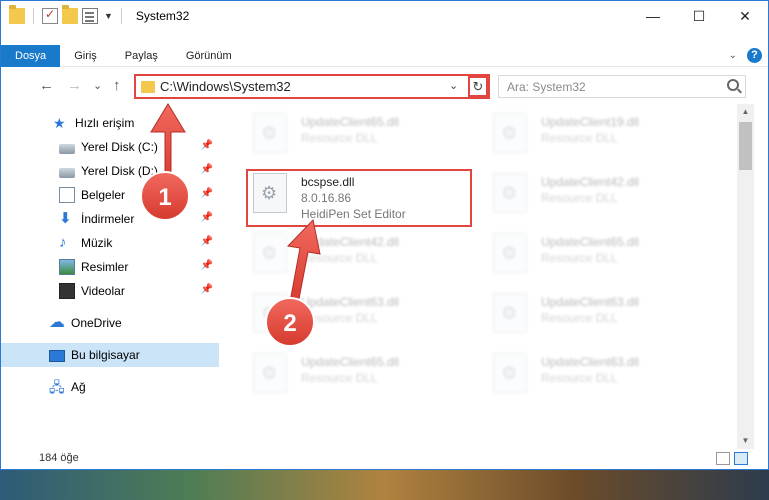 This screenshot has width=769, height=500. Describe the element at coordinates (478, 86) in the screenshot. I see `refresh-button: ↻` at that location.